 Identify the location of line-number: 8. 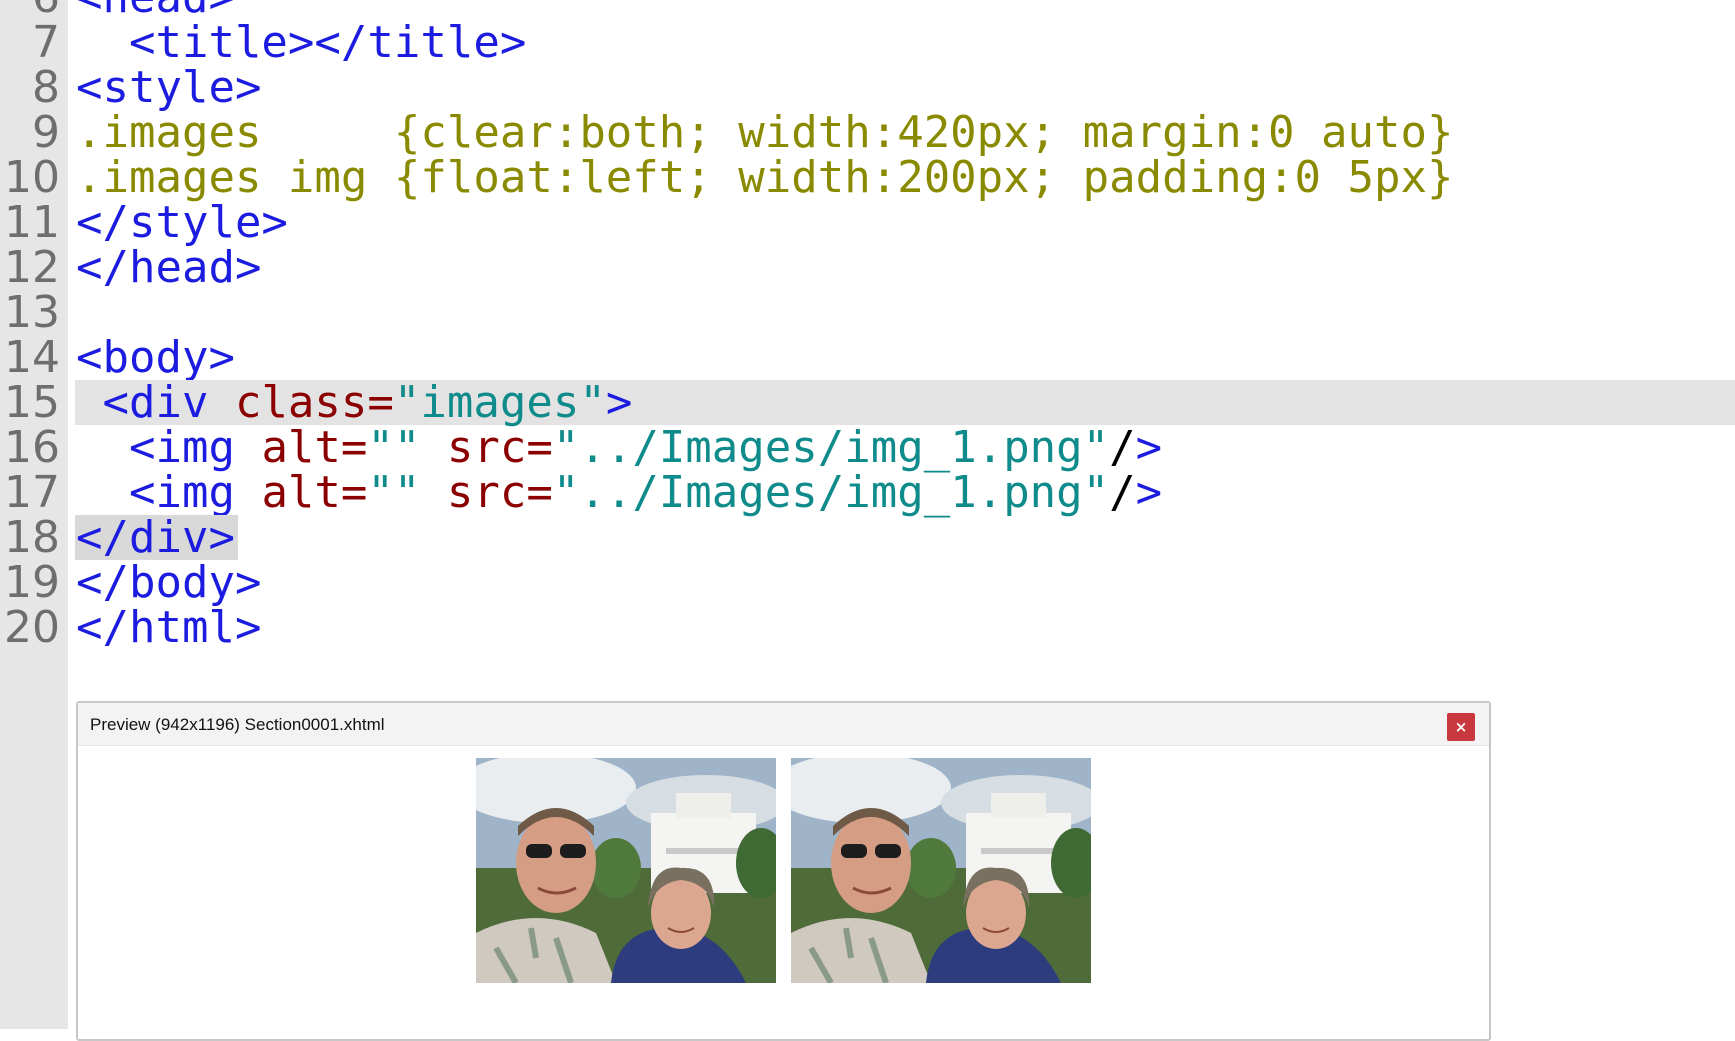
(46, 87).